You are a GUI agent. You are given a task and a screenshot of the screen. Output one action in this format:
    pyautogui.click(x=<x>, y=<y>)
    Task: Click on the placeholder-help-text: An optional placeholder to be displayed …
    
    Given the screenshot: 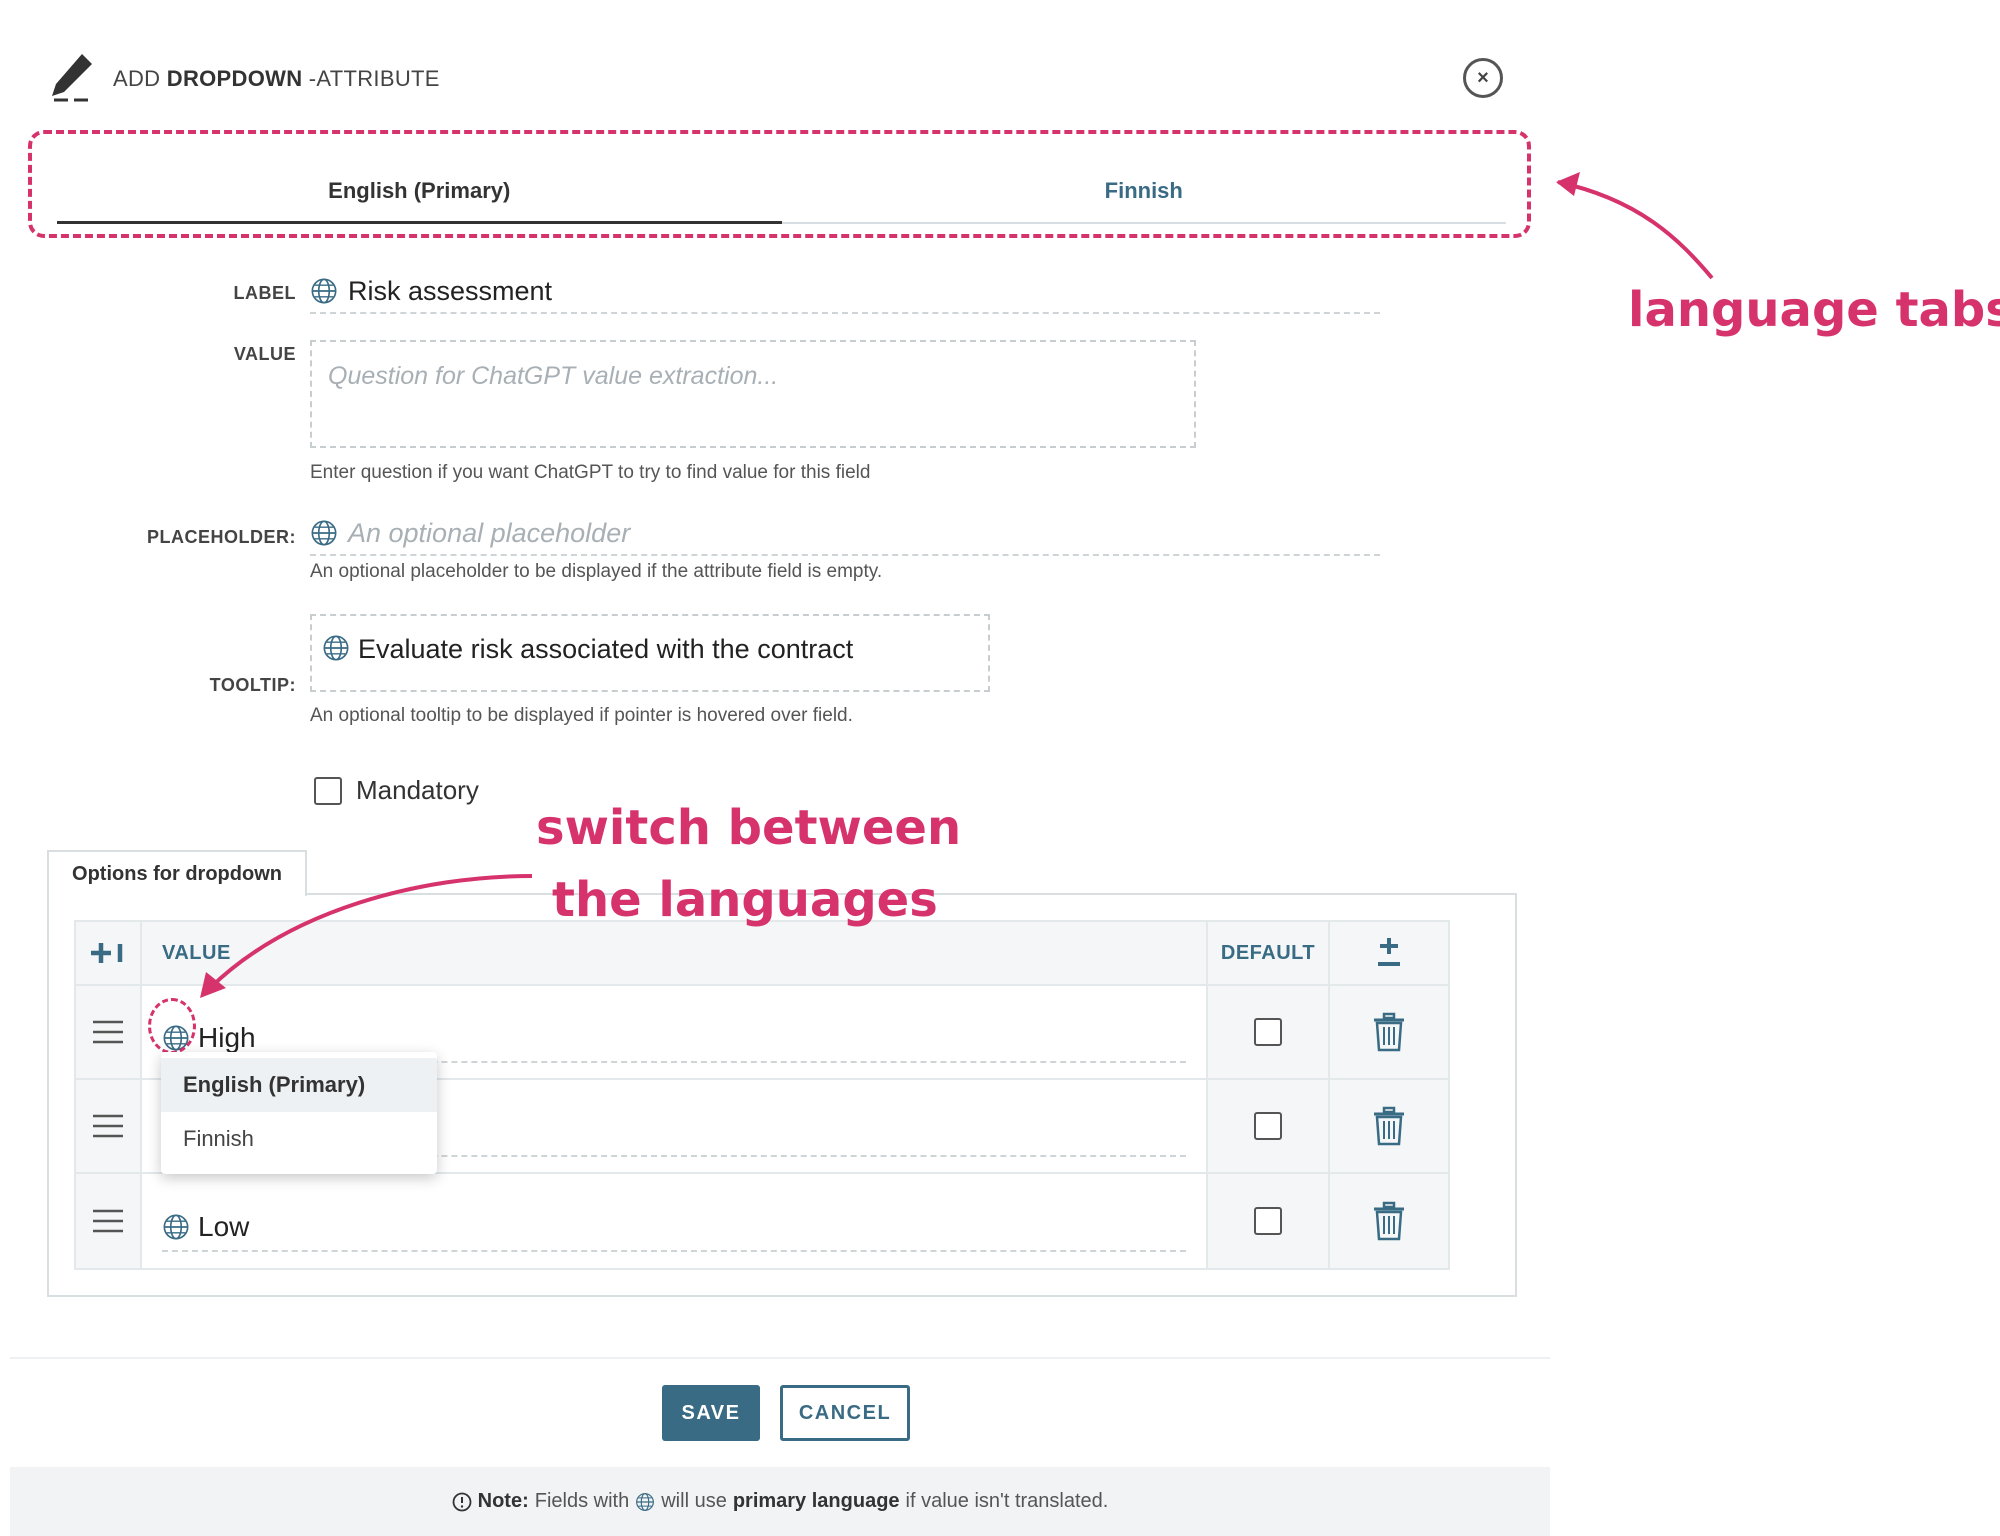 What is the action you would take?
    pyautogui.click(x=596, y=571)
    